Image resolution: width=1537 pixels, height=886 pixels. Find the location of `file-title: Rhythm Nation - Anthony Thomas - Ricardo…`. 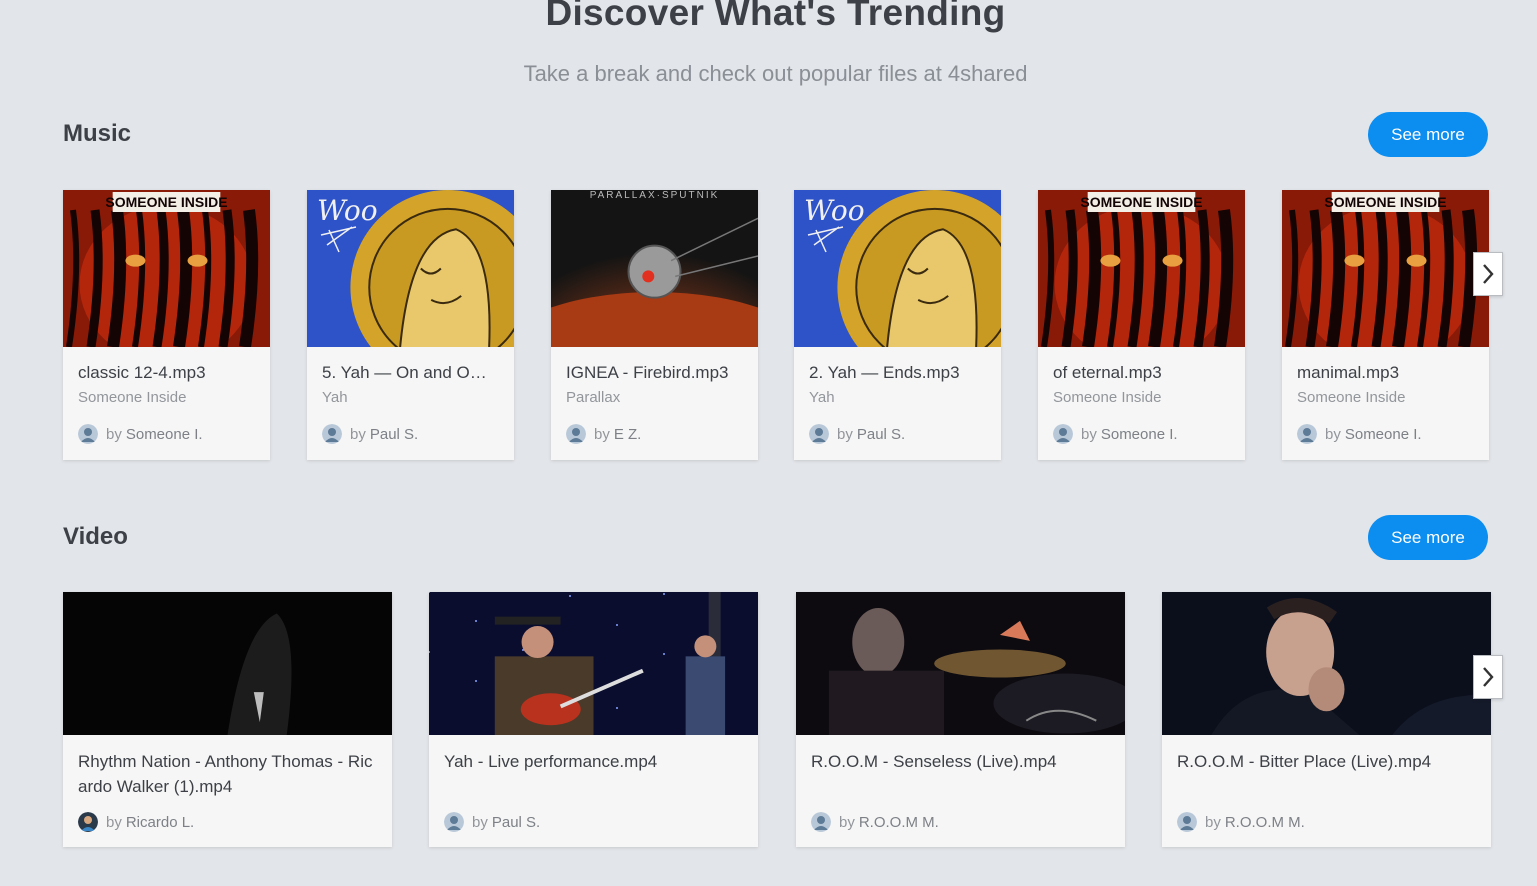

file-title: Rhythm Nation - Anthony Thomas - Ricardo… is located at coordinates (227, 775).